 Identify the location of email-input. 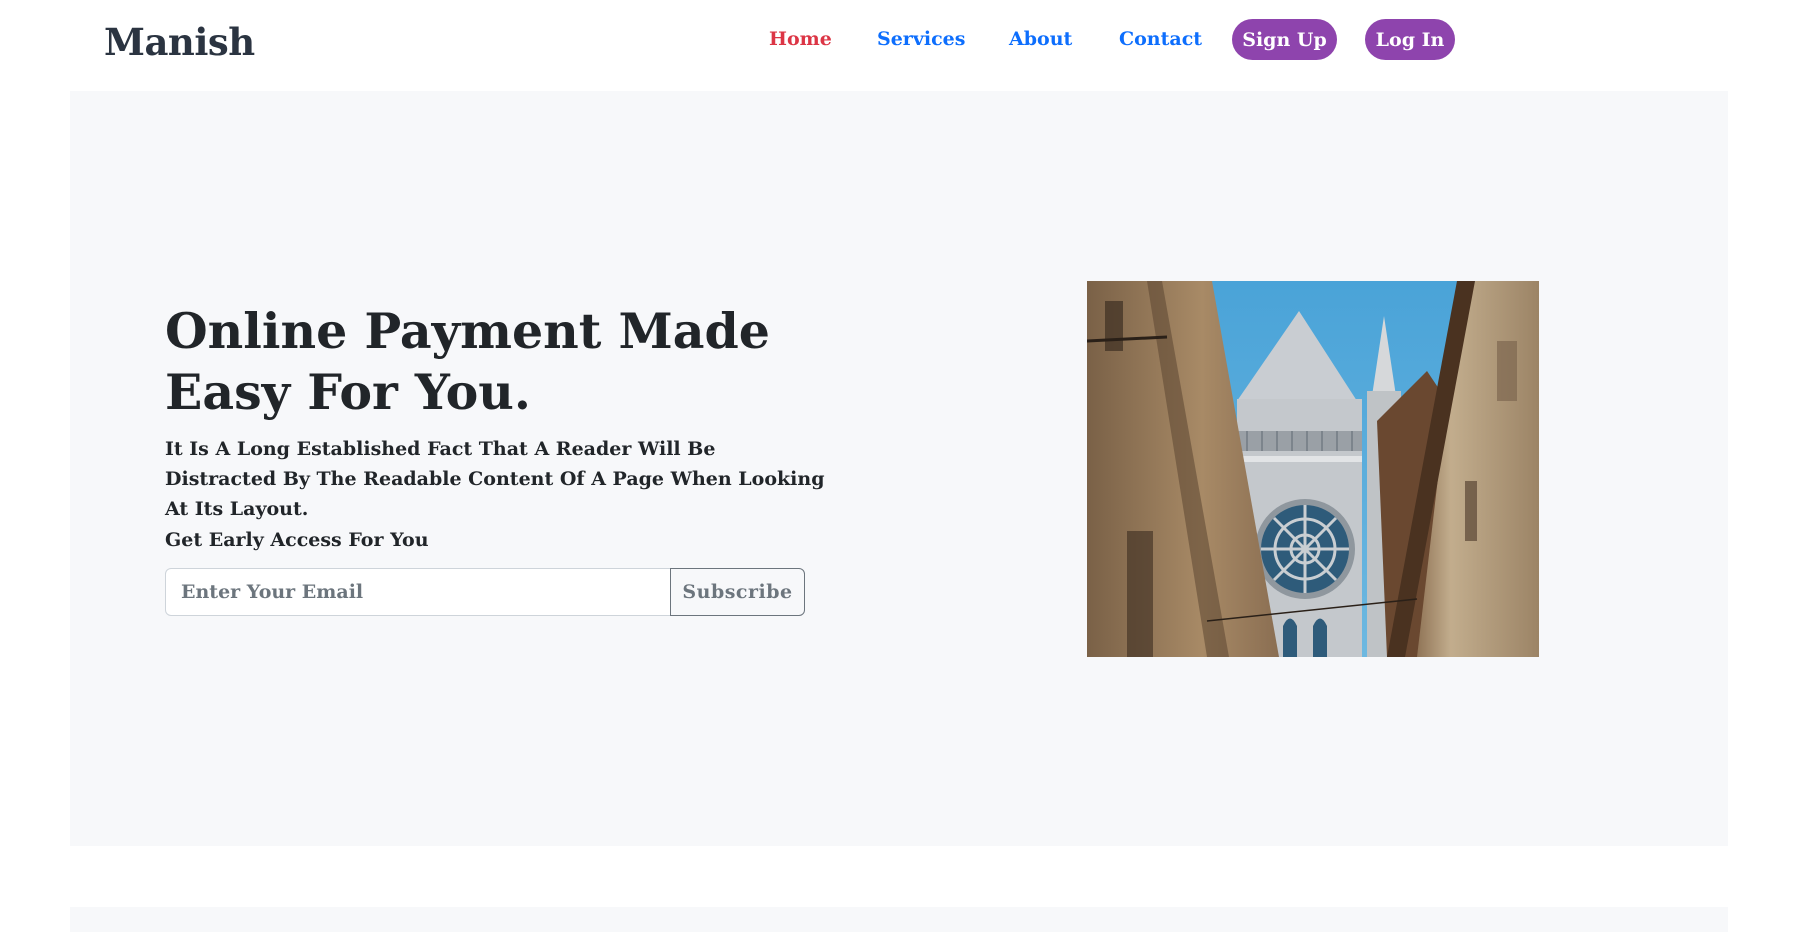
(418, 592).